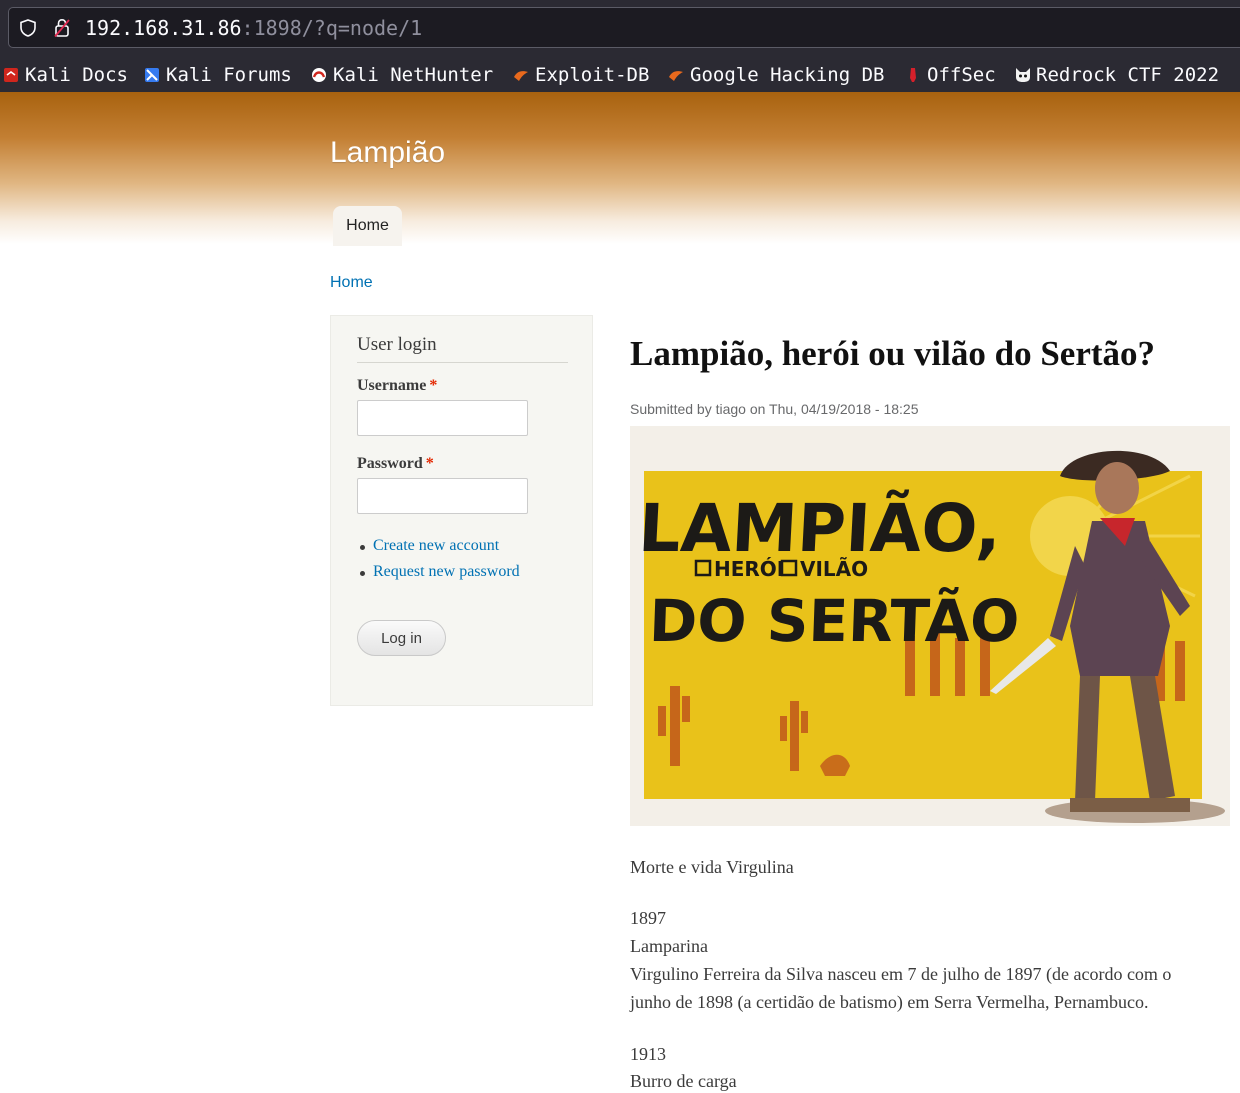 The image size is (1240, 1093). What do you see at coordinates (1128, 75) in the screenshot?
I see `bookmark-label: Redrock CTF 2022` at bounding box center [1128, 75].